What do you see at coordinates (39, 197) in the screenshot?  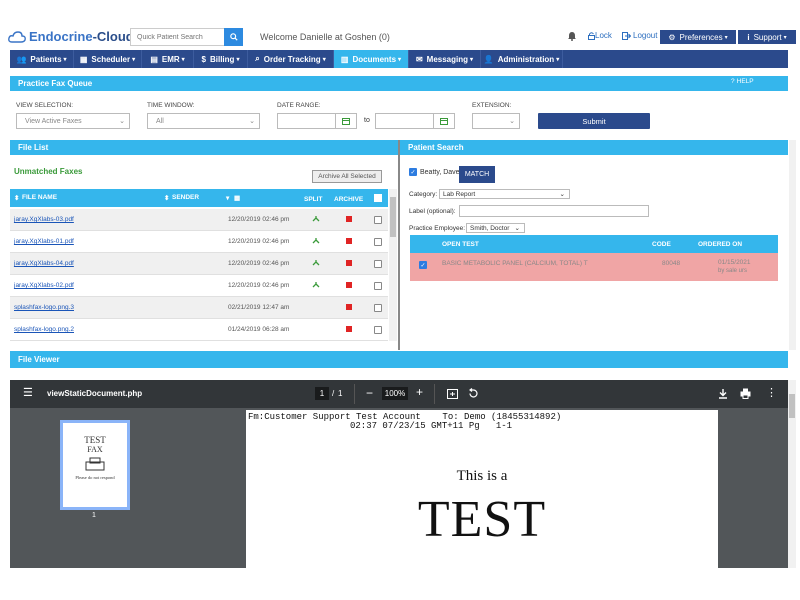 I see `col-file-name: FILE NAME` at bounding box center [39, 197].